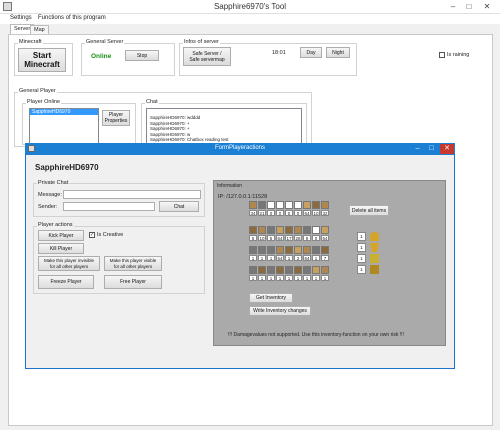  I want to click on chat-button: Chat, so click(179, 206).